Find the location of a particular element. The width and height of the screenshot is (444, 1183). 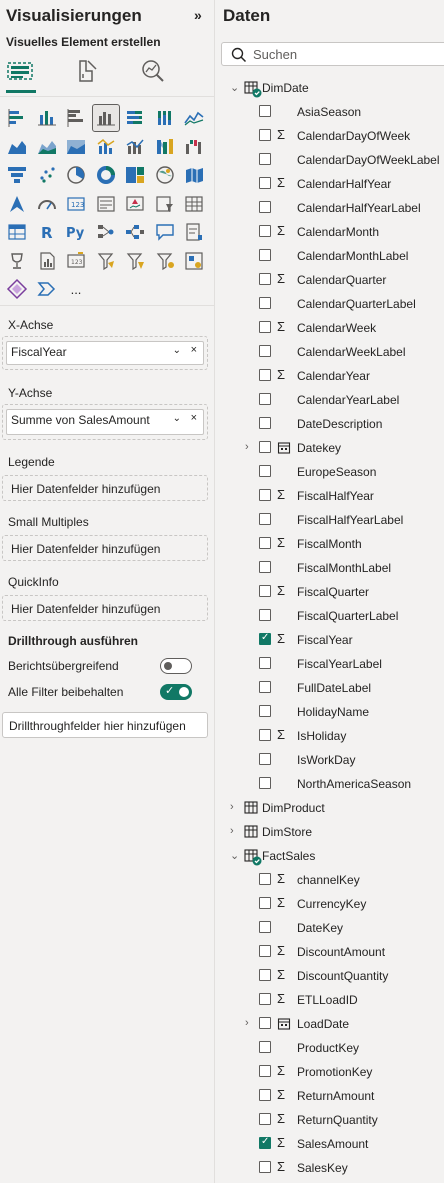

field-row: CalendarHalfYearLabel is located at coordinates (330, 208).